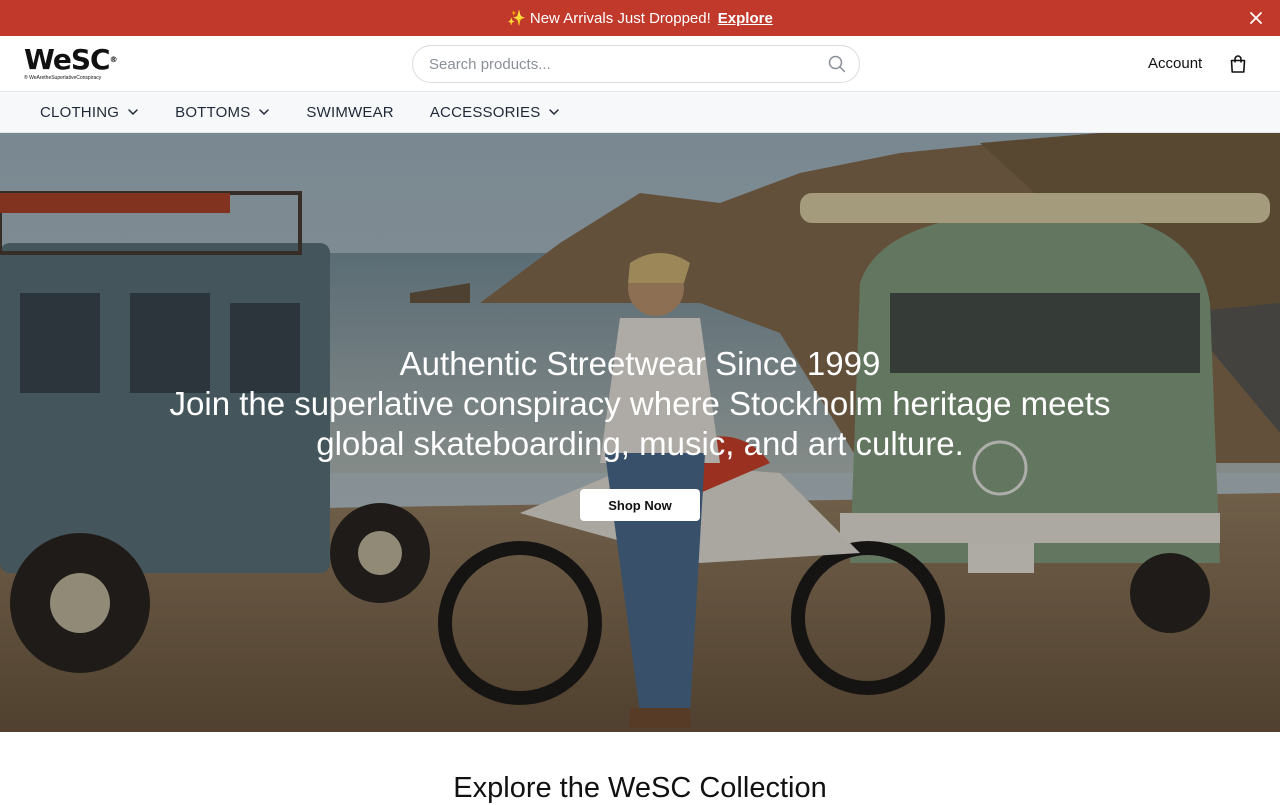 The width and height of the screenshot is (1280, 805). I want to click on announcement-text: New Arrivals Just Dropped!, so click(620, 18).